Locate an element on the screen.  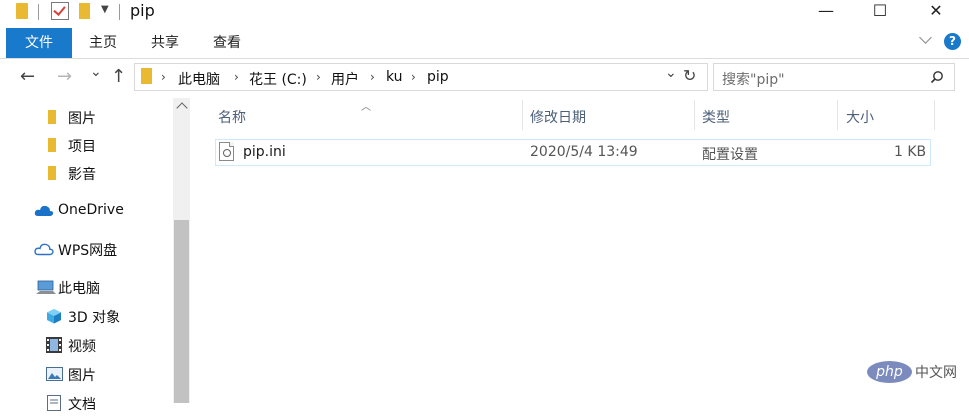
sidebar-item-onedrive: OneDrive is located at coordinates (86, 211).